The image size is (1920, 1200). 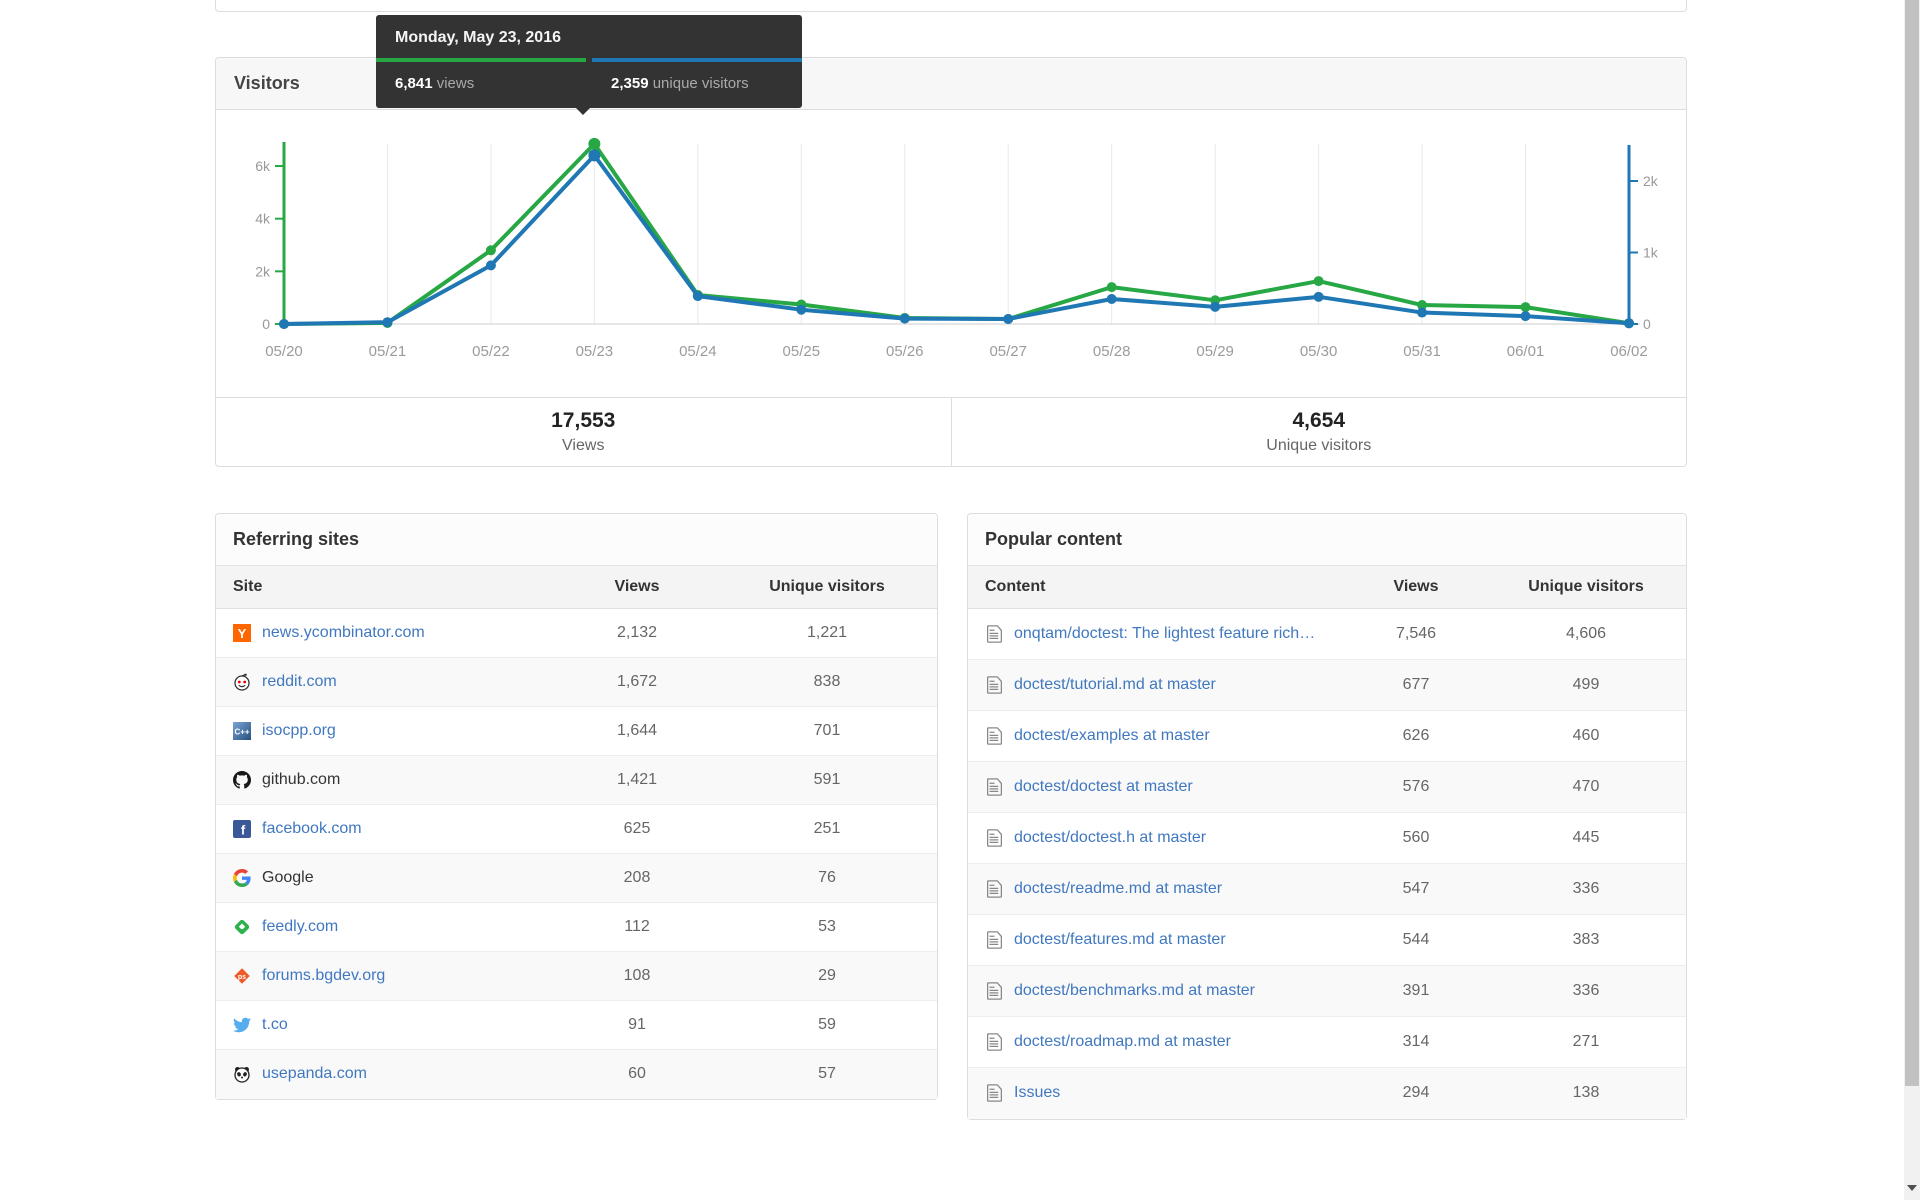 What do you see at coordinates (1118, 889) in the screenshot?
I see `popular-content-link: doctest/readme.md at master` at bounding box center [1118, 889].